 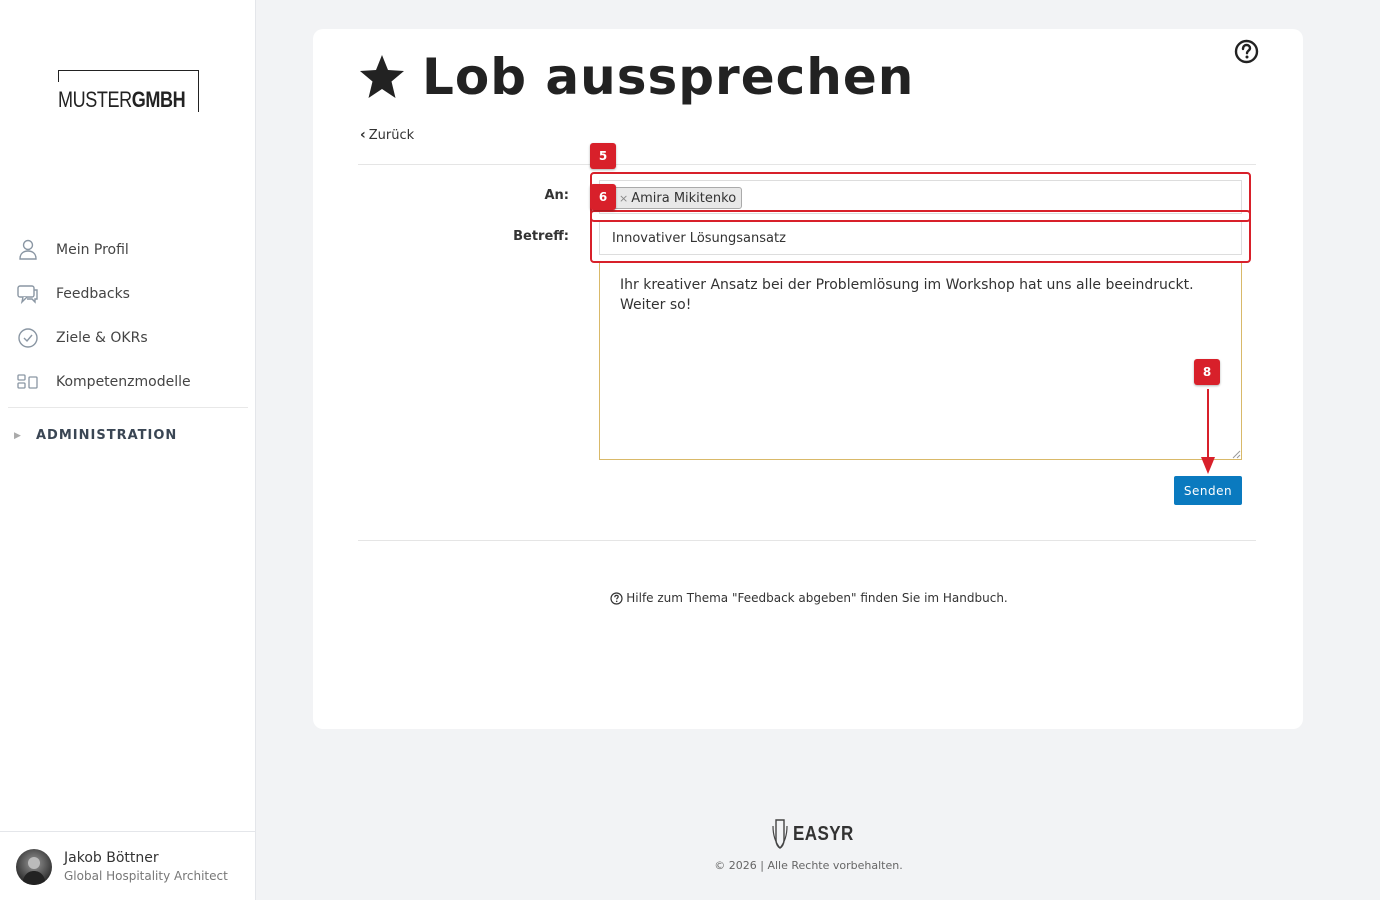 I want to click on sidebar-item-label: ADMINISTRATION, so click(x=107, y=435).